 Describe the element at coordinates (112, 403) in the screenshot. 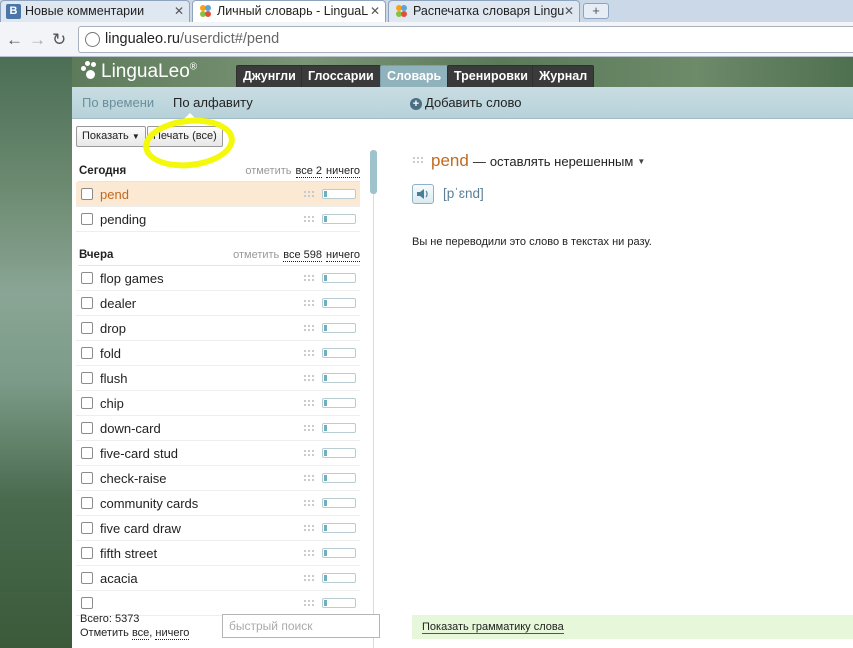

I see `word-label: chip` at that location.